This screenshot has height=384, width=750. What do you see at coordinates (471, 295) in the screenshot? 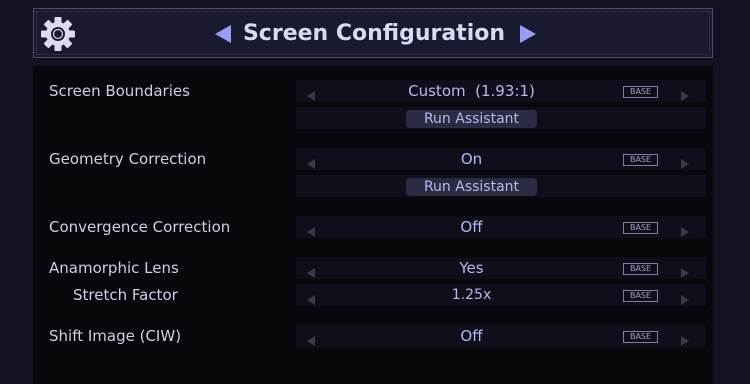
I see `setting-value-stretch-factor: 1.25x` at bounding box center [471, 295].